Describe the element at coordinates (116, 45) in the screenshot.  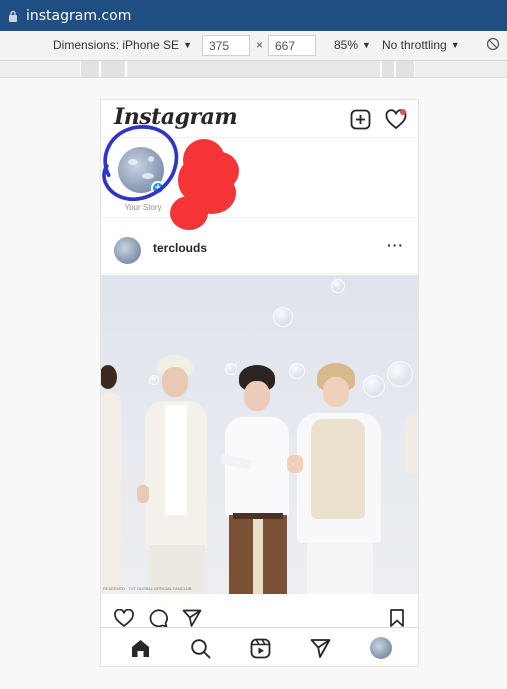
I see `device-dimensions-label: Dimensions: iPhone SE` at that location.